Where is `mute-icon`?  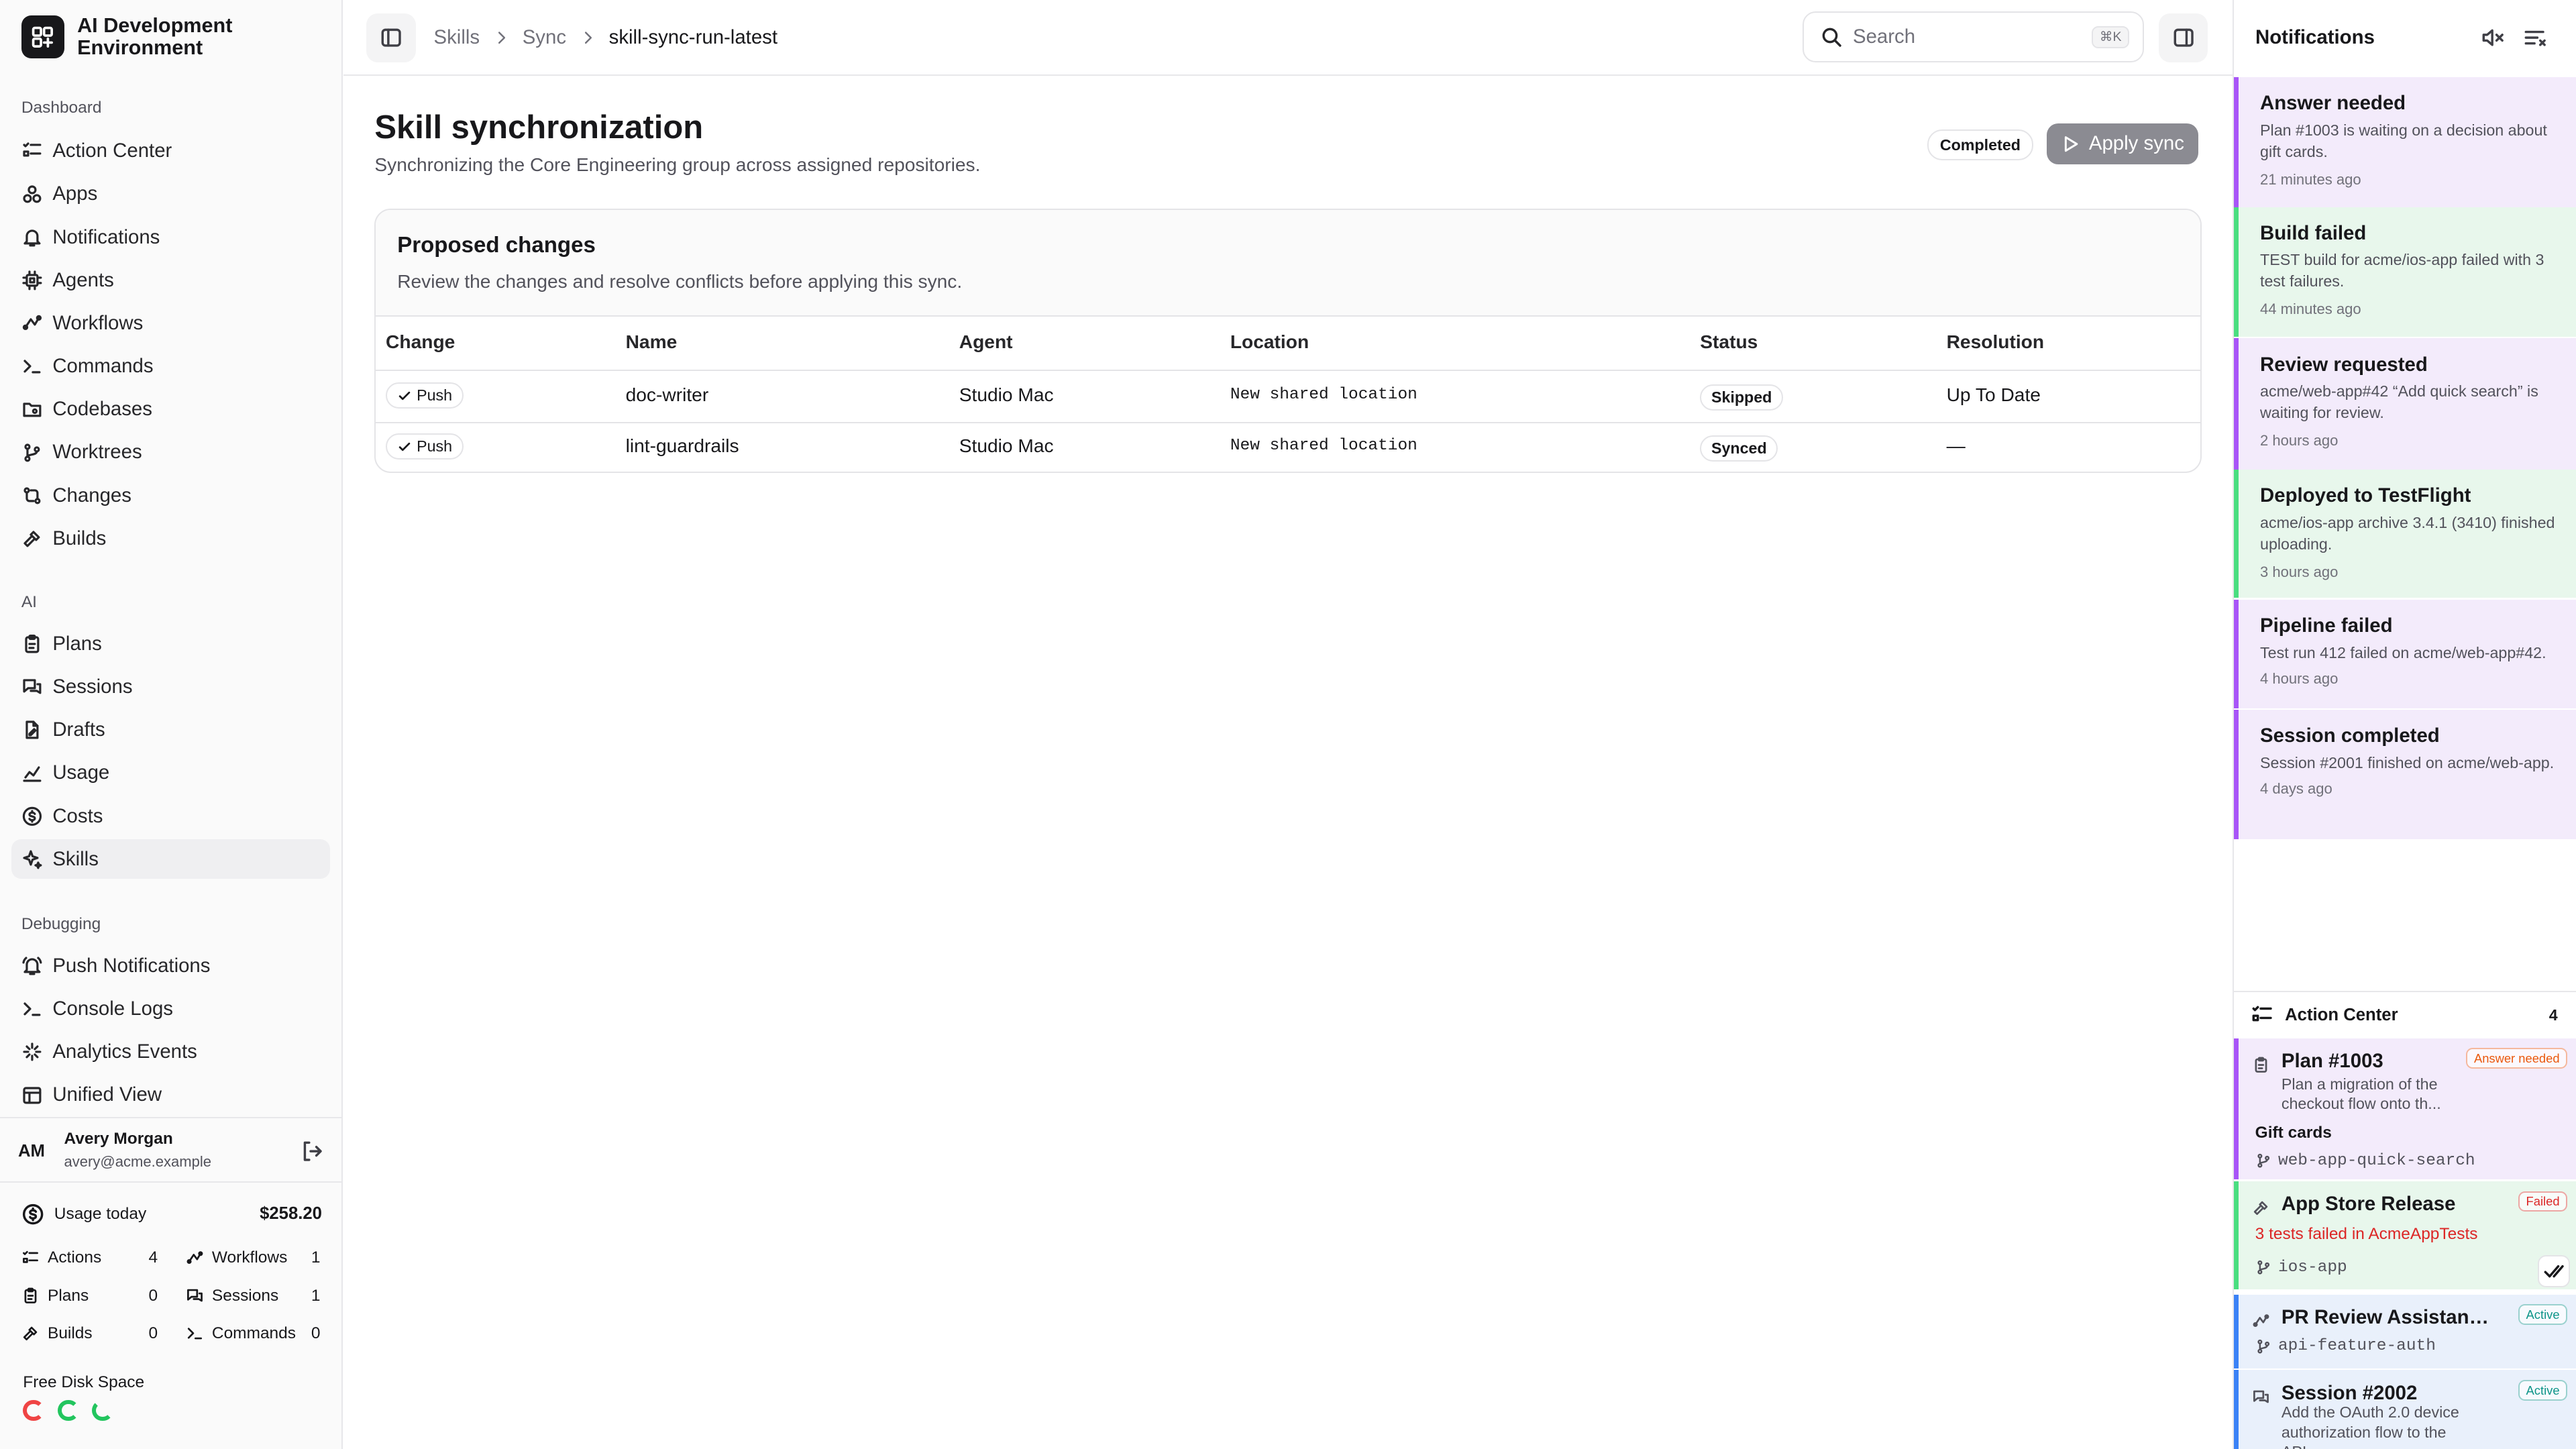 mute-icon is located at coordinates (2492, 41).